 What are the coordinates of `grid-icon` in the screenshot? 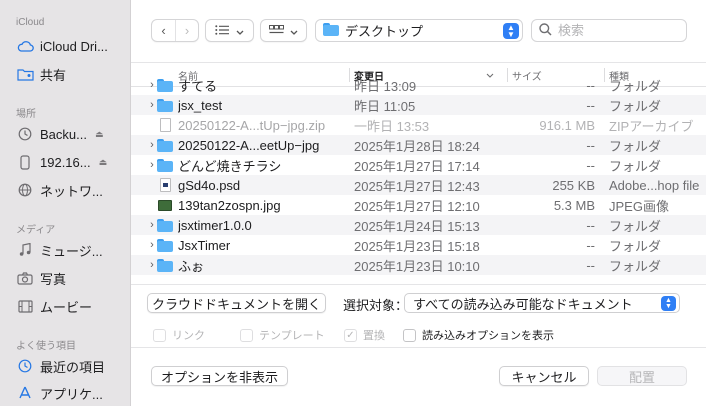 It's located at (276, 30).